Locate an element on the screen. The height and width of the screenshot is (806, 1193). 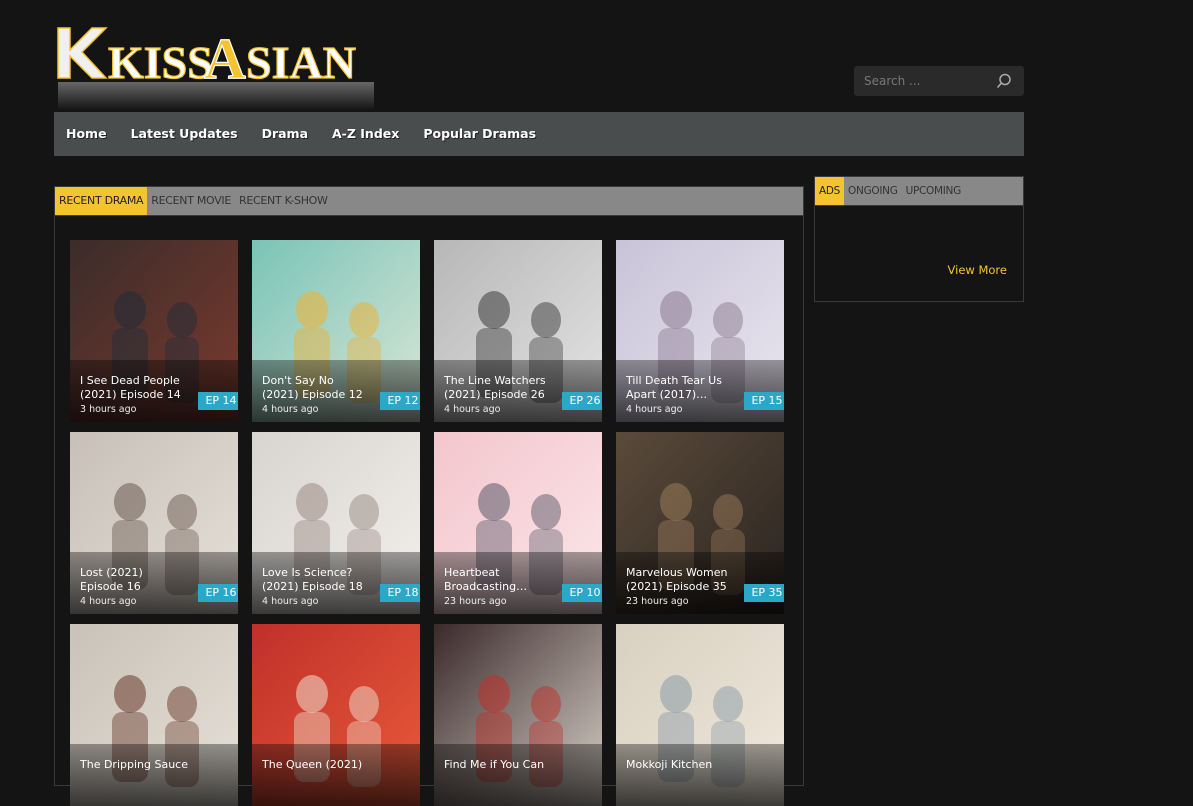
episode-badge: EP 10 is located at coordinates (582, 593).